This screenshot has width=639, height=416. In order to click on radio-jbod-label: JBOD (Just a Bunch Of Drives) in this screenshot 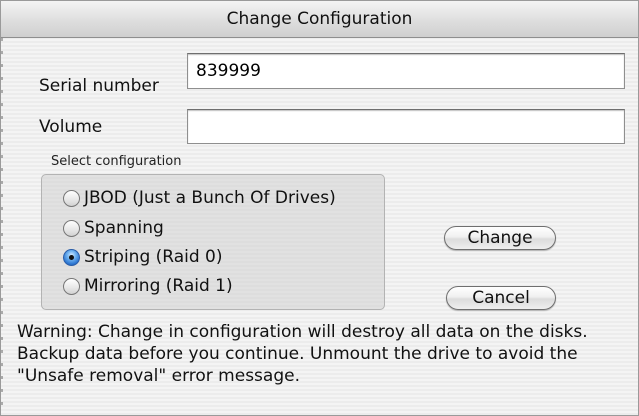, I will do `click(210, 198)`.